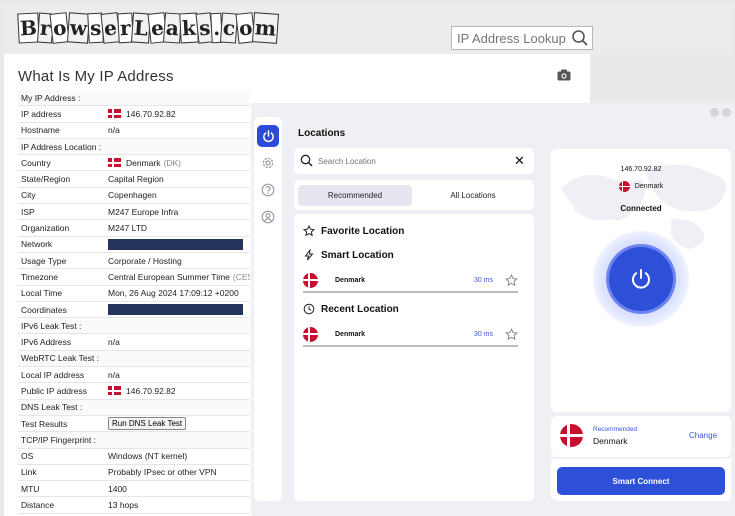 This screenshot has height=516, width=735. What do you see at coordinates (148, 28) in the screenshot?
I see `site-logo: BrowserLeaks.com` at bounding box center [148, 28].